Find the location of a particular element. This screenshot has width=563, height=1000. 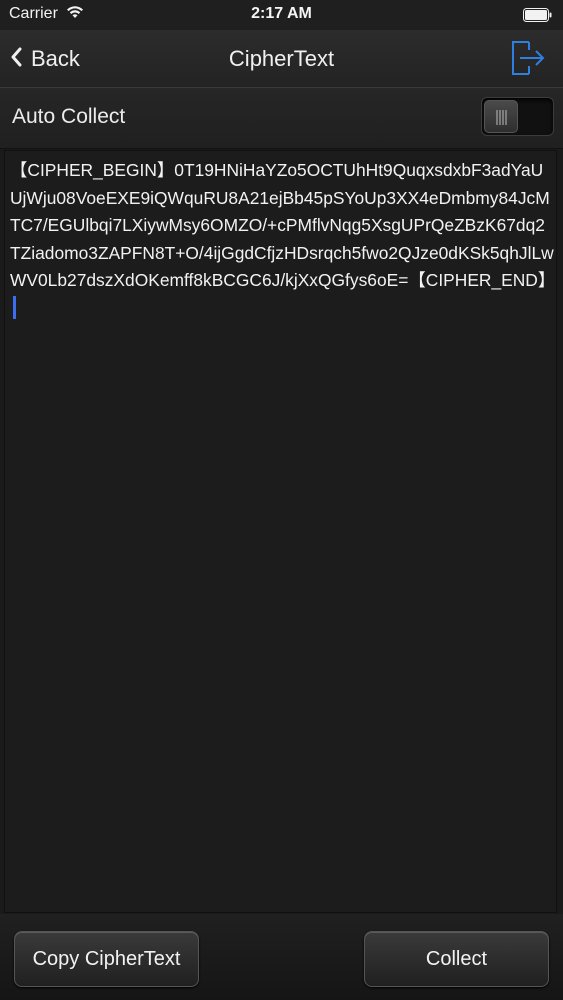

page-title: CipherText is located at coordinates (281, 58).